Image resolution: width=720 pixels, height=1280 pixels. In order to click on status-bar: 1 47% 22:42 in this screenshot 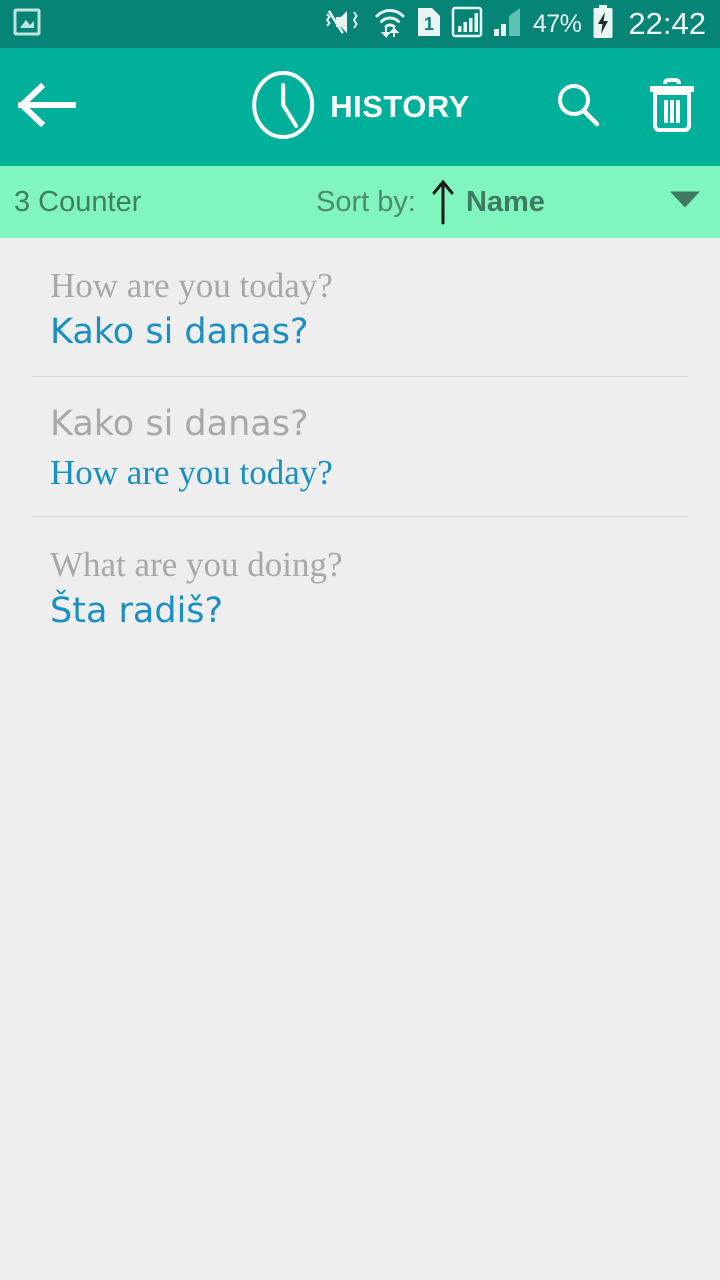, I will do `click(360, 24)`.